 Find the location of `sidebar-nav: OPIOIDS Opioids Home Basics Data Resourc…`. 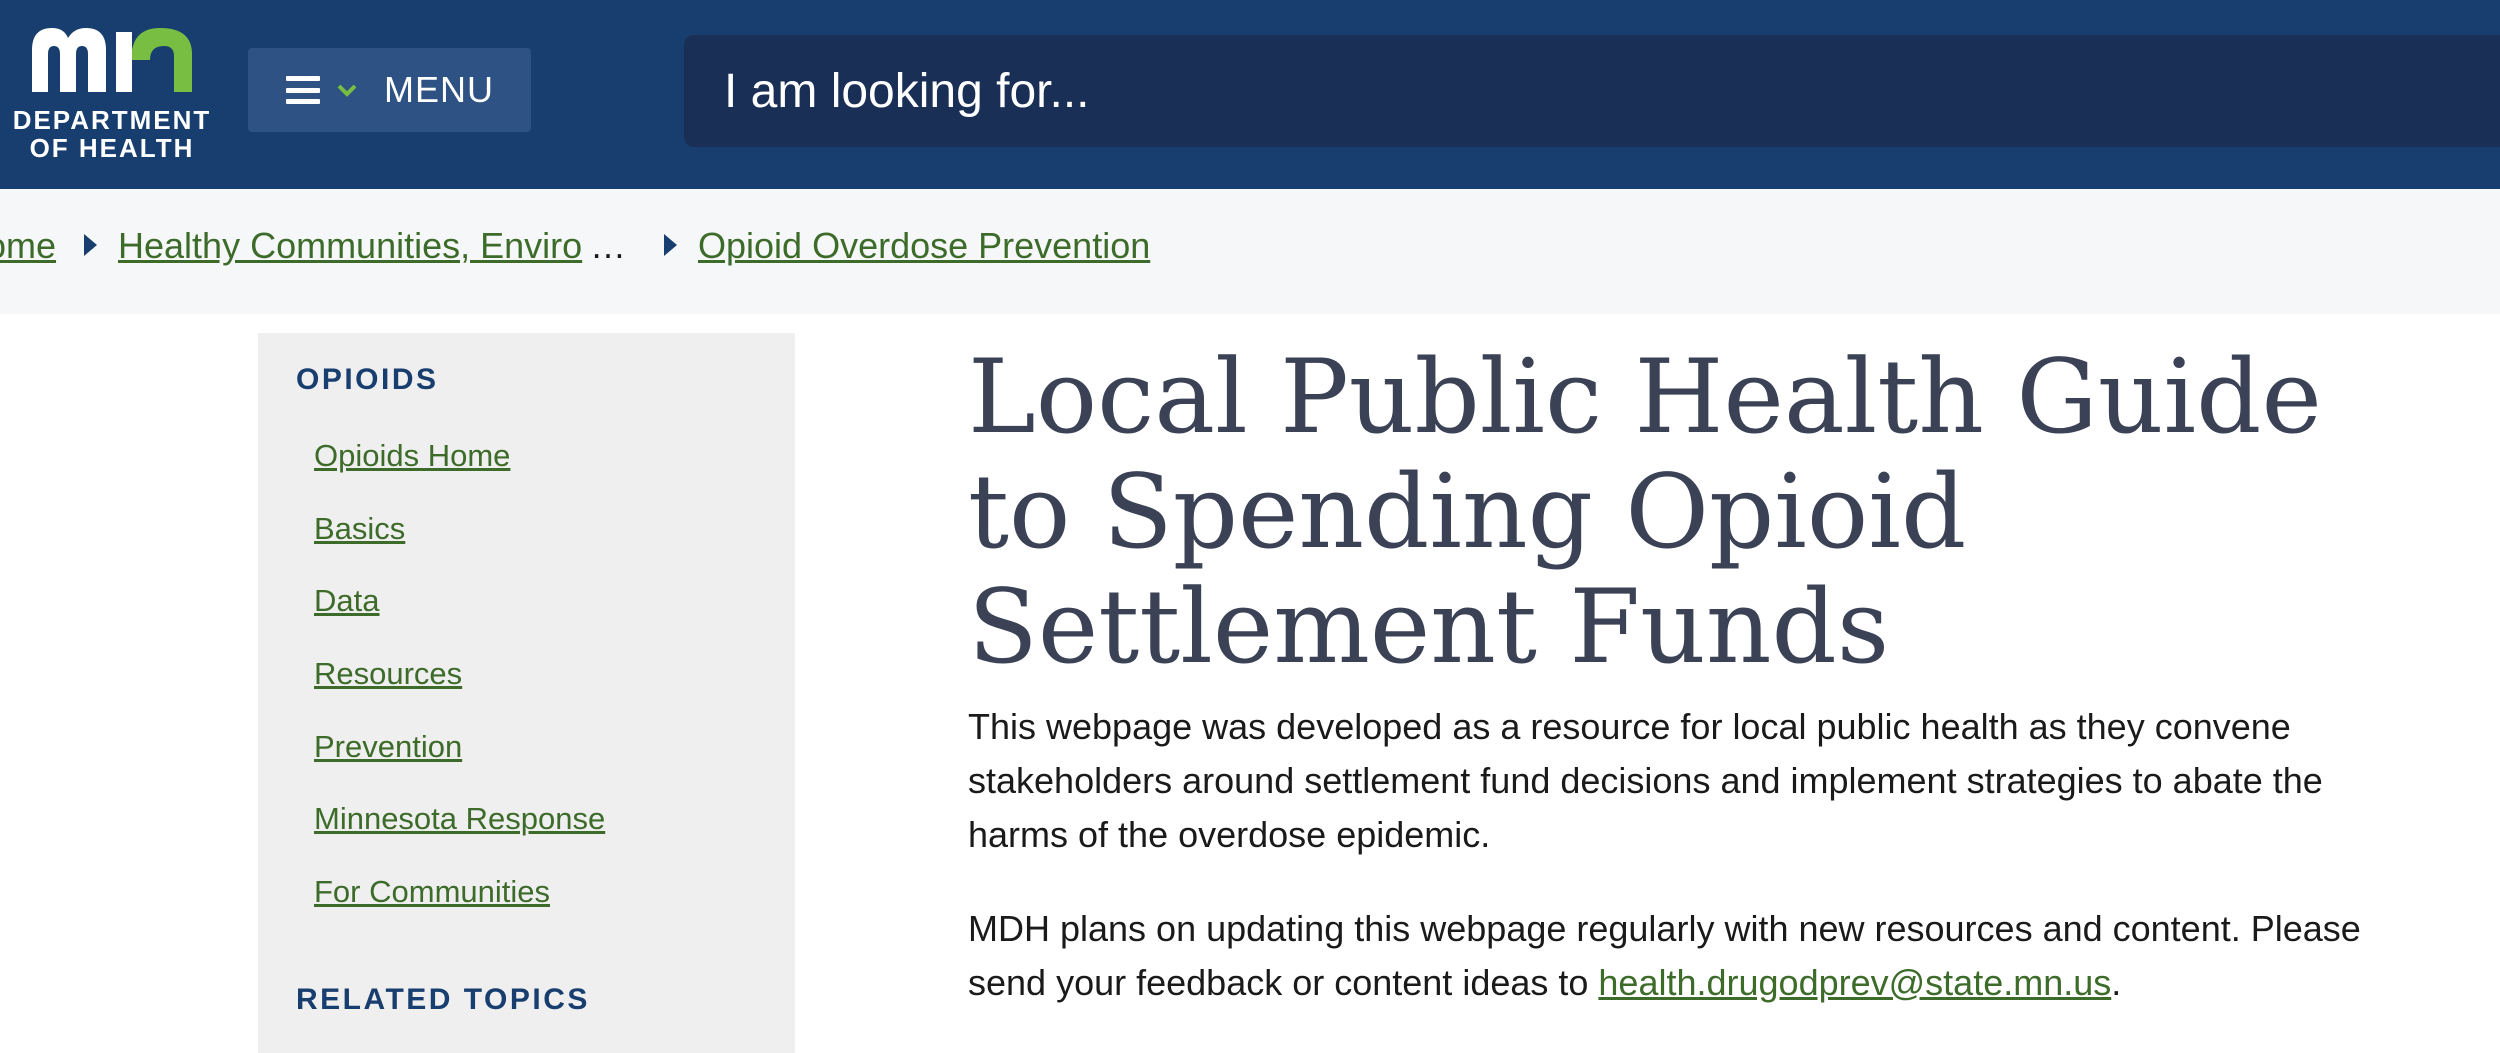

sidebar-nav: OPIOIDS Opioids Home Basics Data Resourc… is located at coordinates (526, 693).